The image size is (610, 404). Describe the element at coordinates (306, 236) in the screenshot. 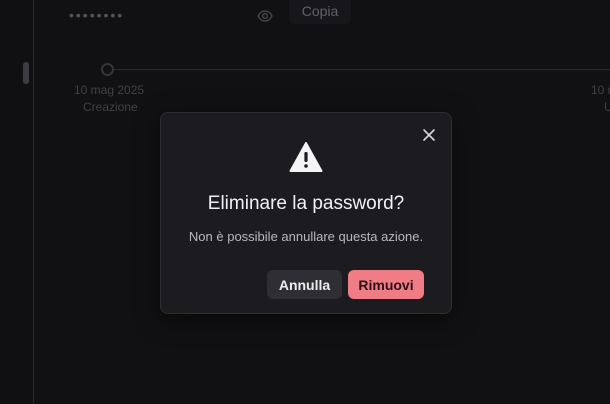

I see `dialog-message: Non è possibile annullare questa azione.` at that location.